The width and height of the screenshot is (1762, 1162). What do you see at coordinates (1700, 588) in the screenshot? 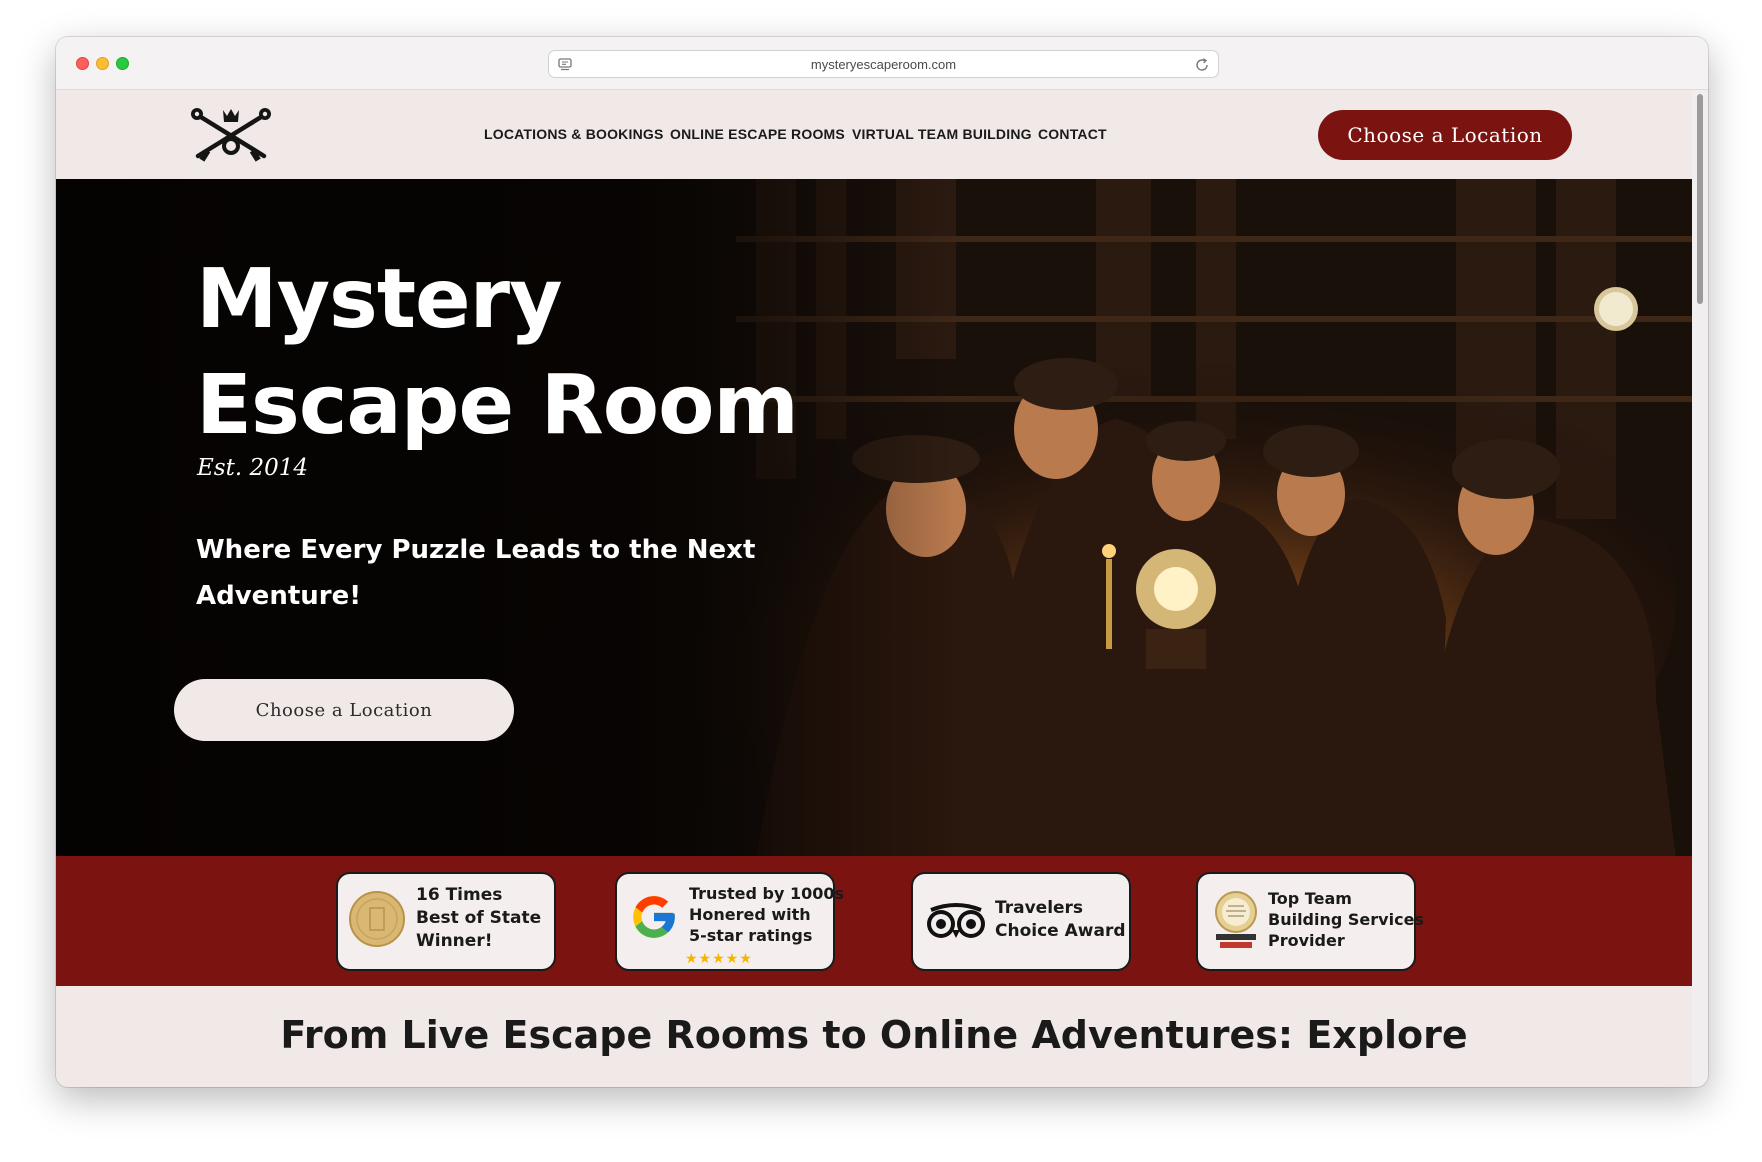
I see `page-scrollbar` at bounding box center [1700, 588].